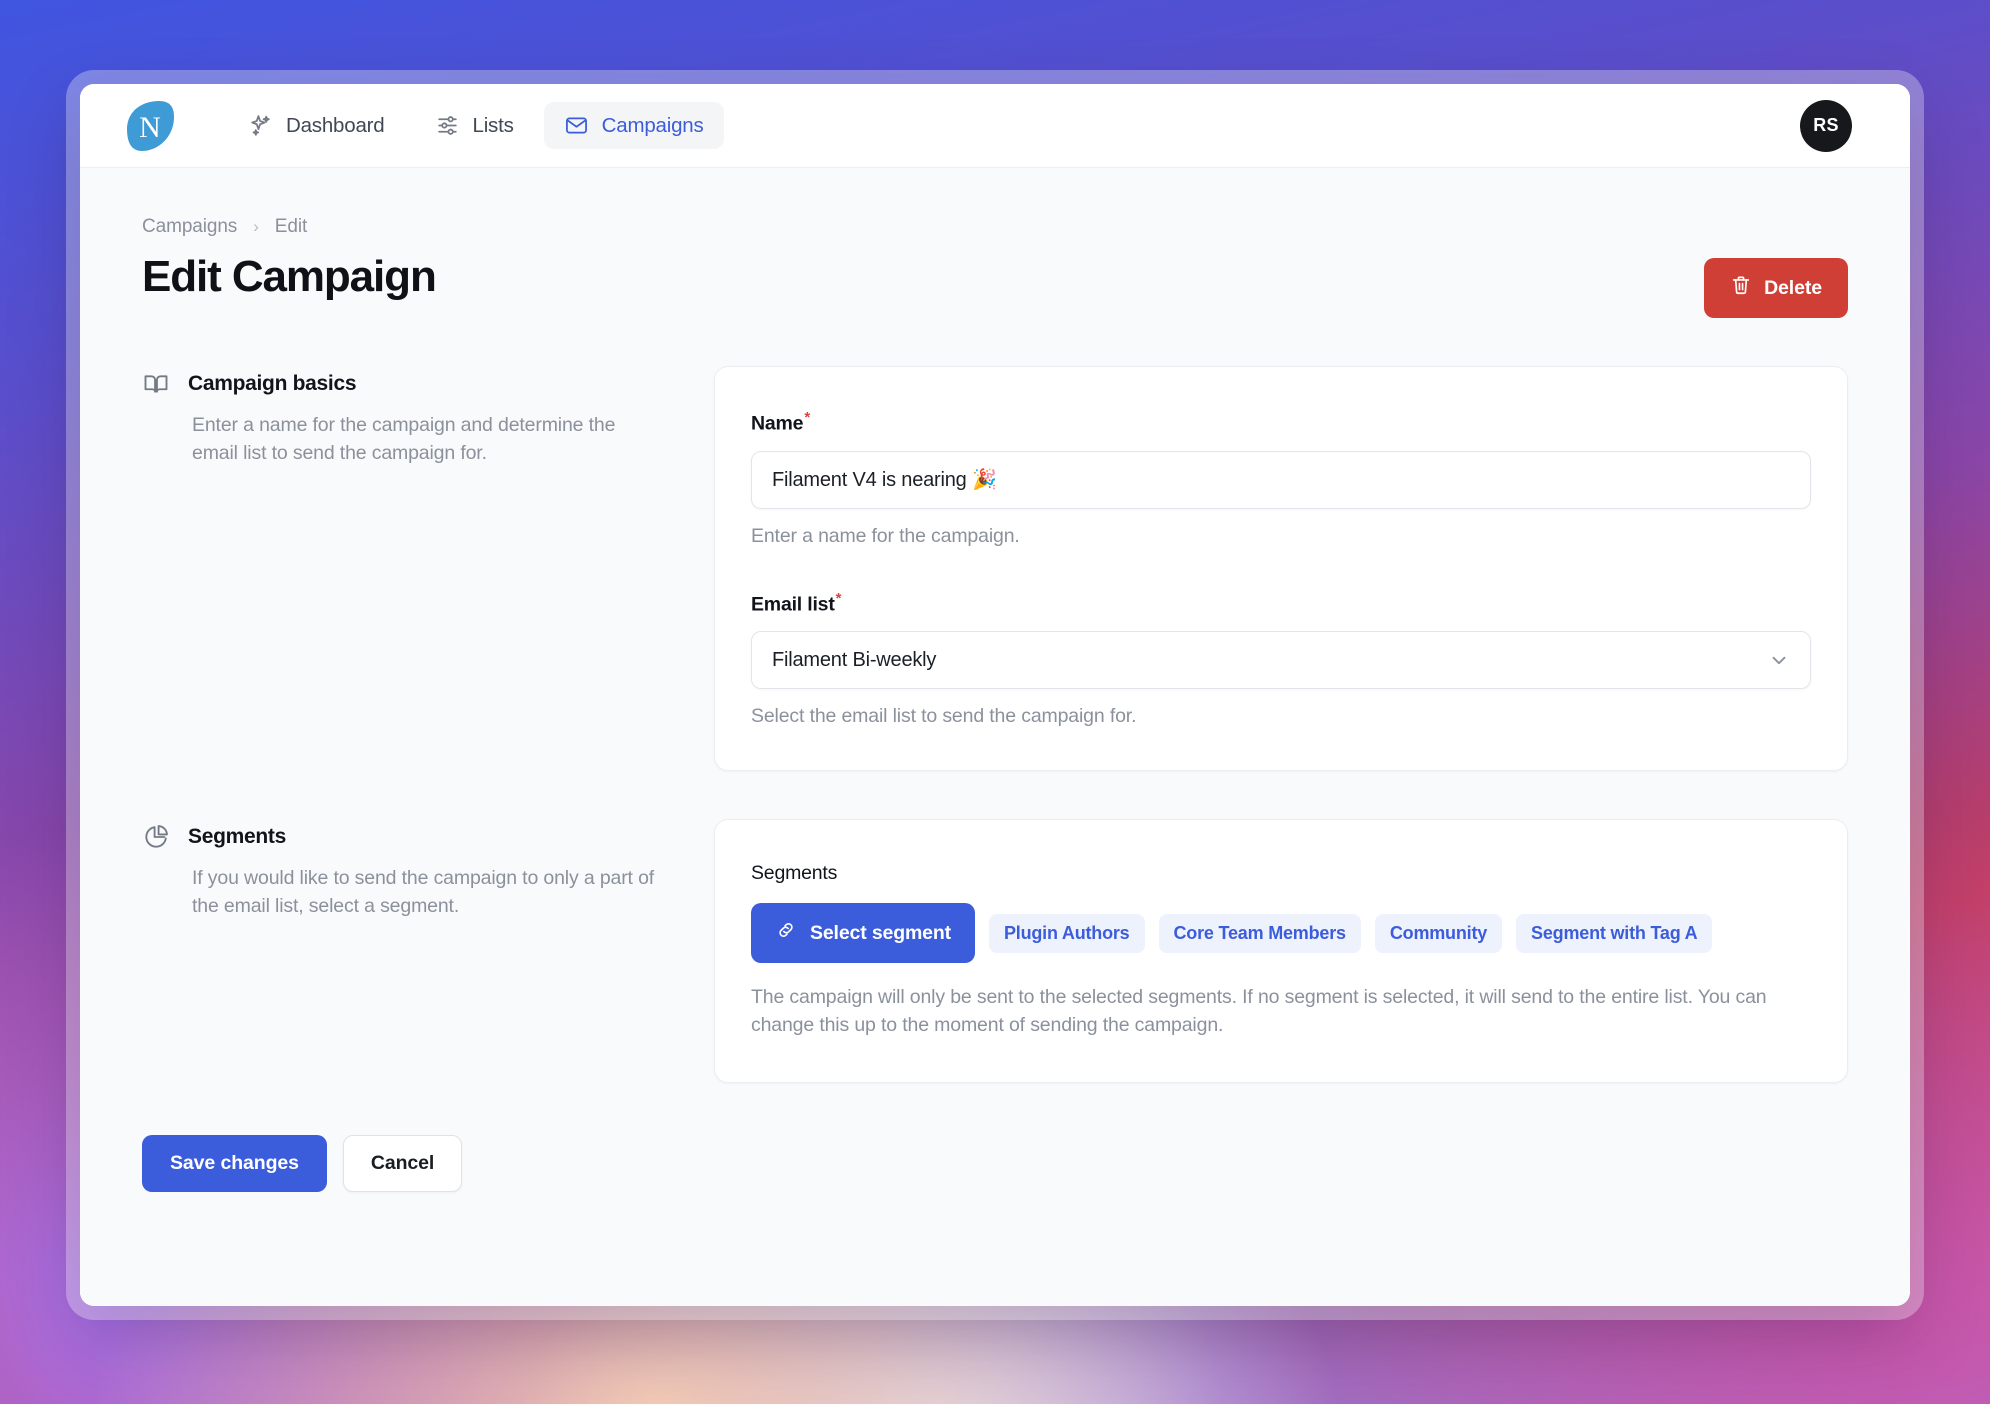 Image resolution: width=1990 pixels, height=1404 pixels. Describe the element at coordinates (794, 873) in the screenshot. I see `segments-card-label: Segments` at that location.